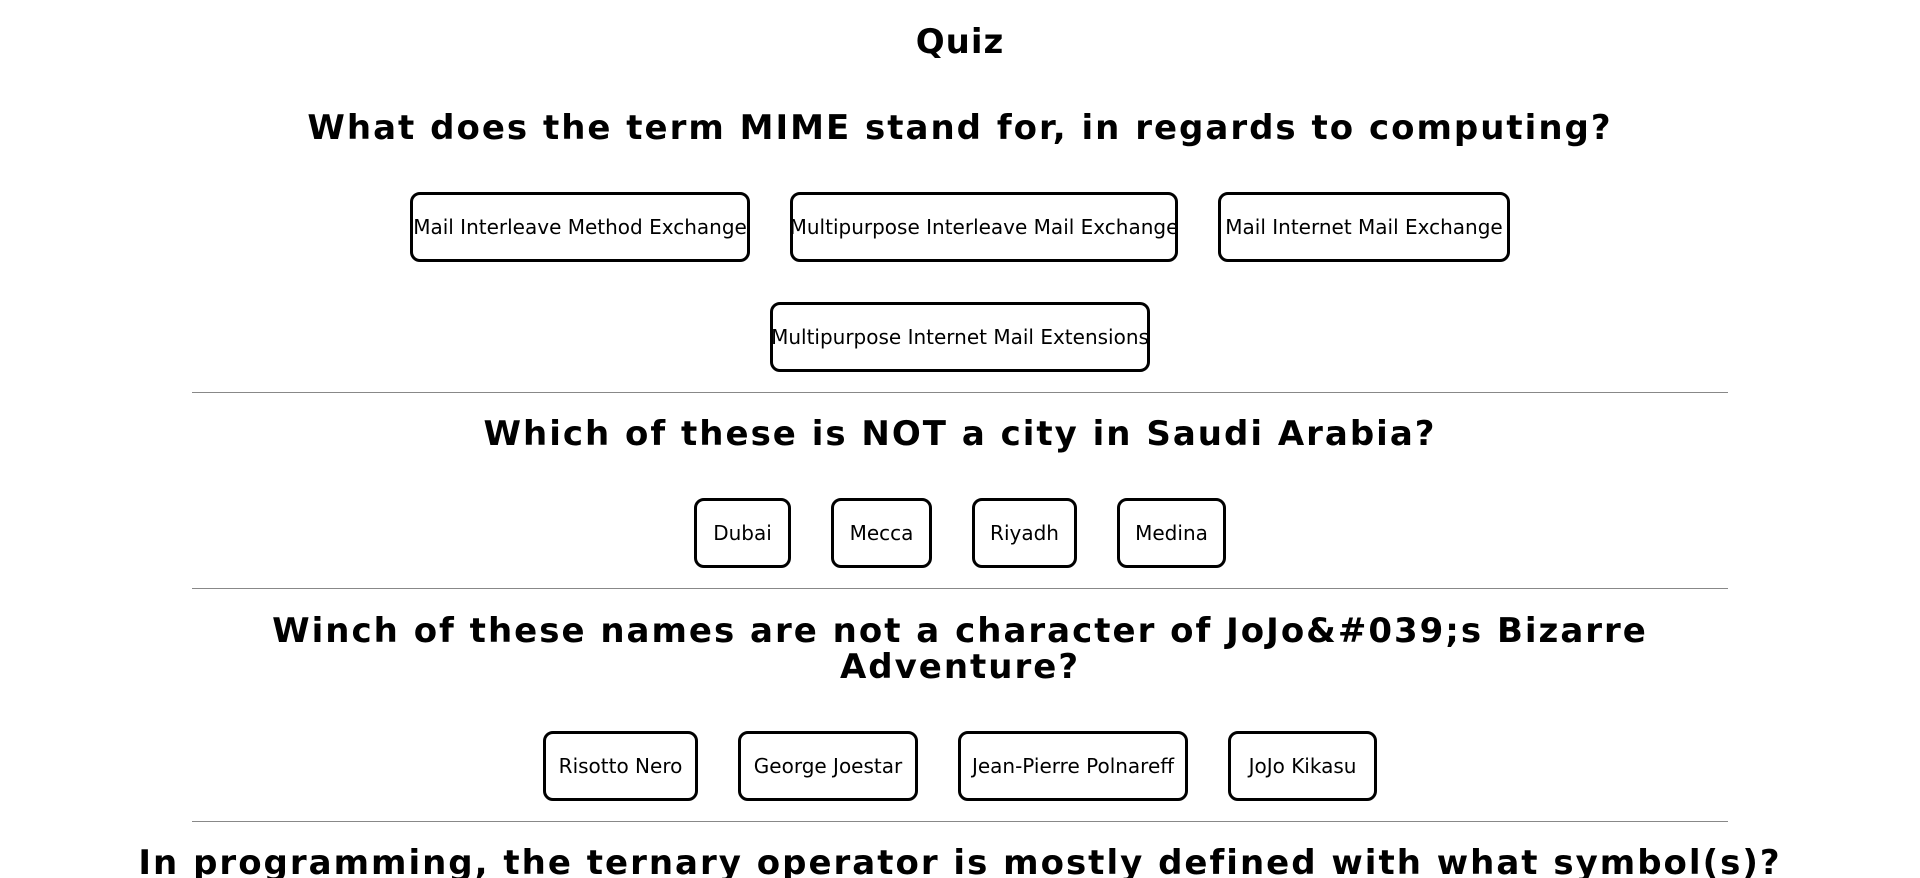 The image size is (1920, 878). What do you see at coordinates (1024, 533) in the screenshot?
I see `answer-button: Riyadh` at bounding box center [1024, 533].